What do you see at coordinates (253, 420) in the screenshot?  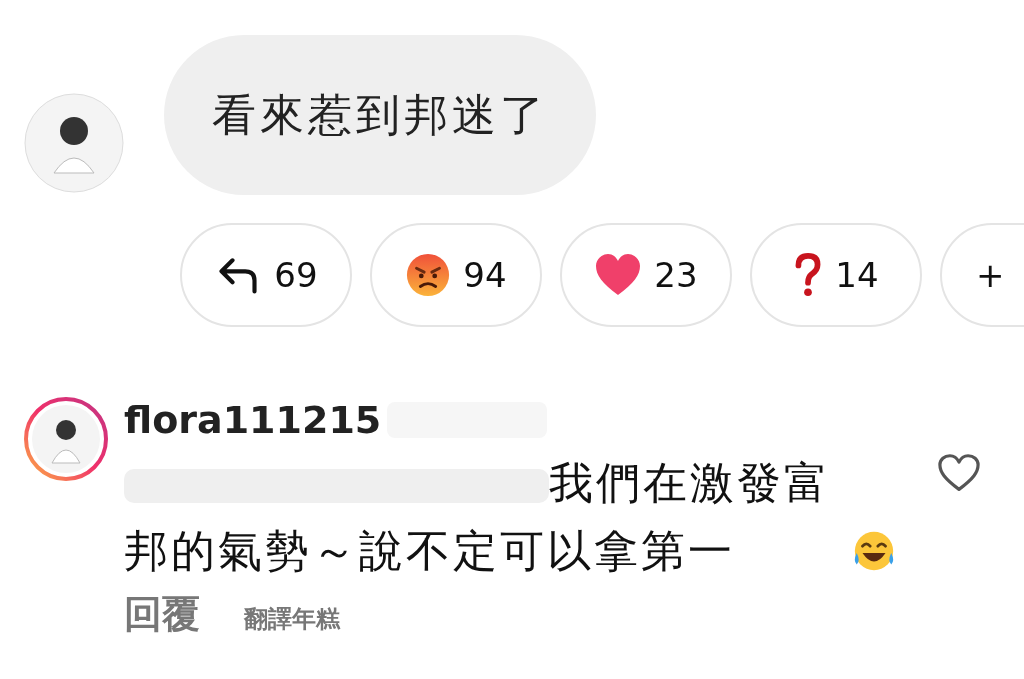 I see `username: flora111215` at bounding box center [253, 420].